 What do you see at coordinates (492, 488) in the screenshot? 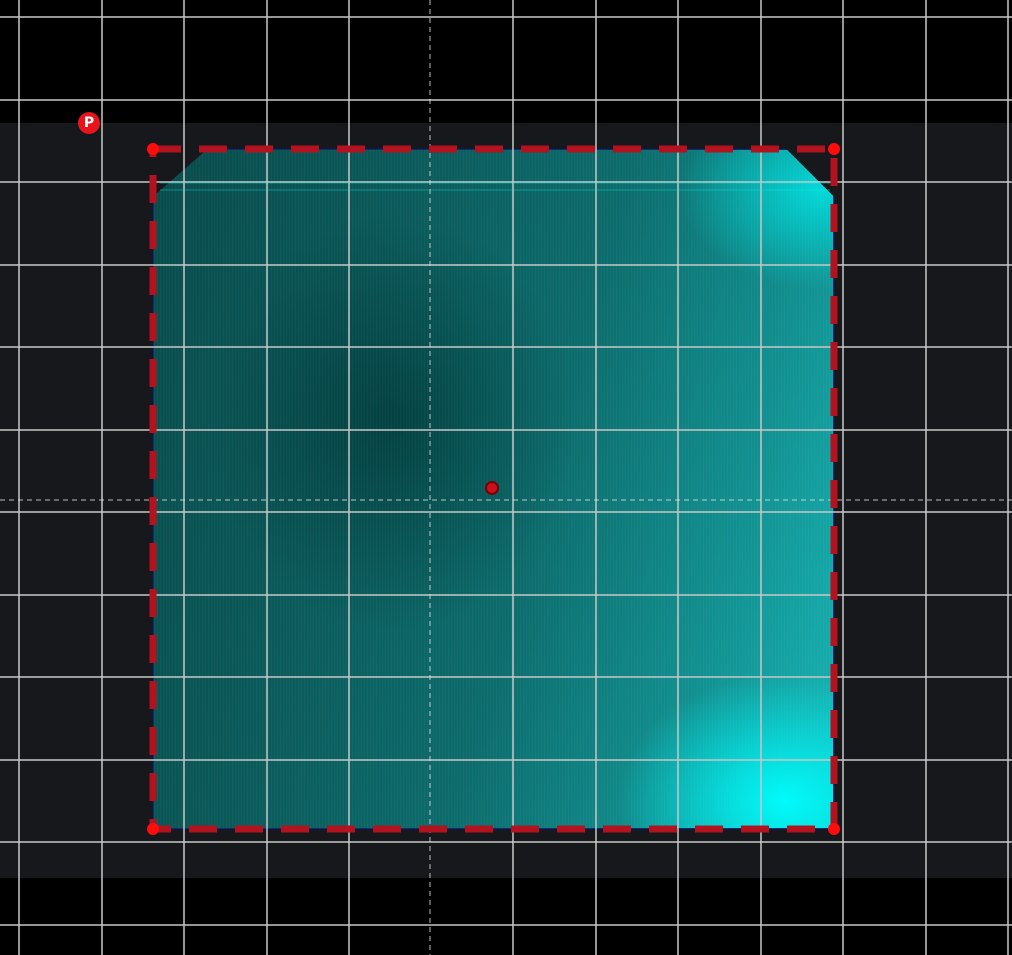
I see `center-point-marker` at bounding box center [492, 488].